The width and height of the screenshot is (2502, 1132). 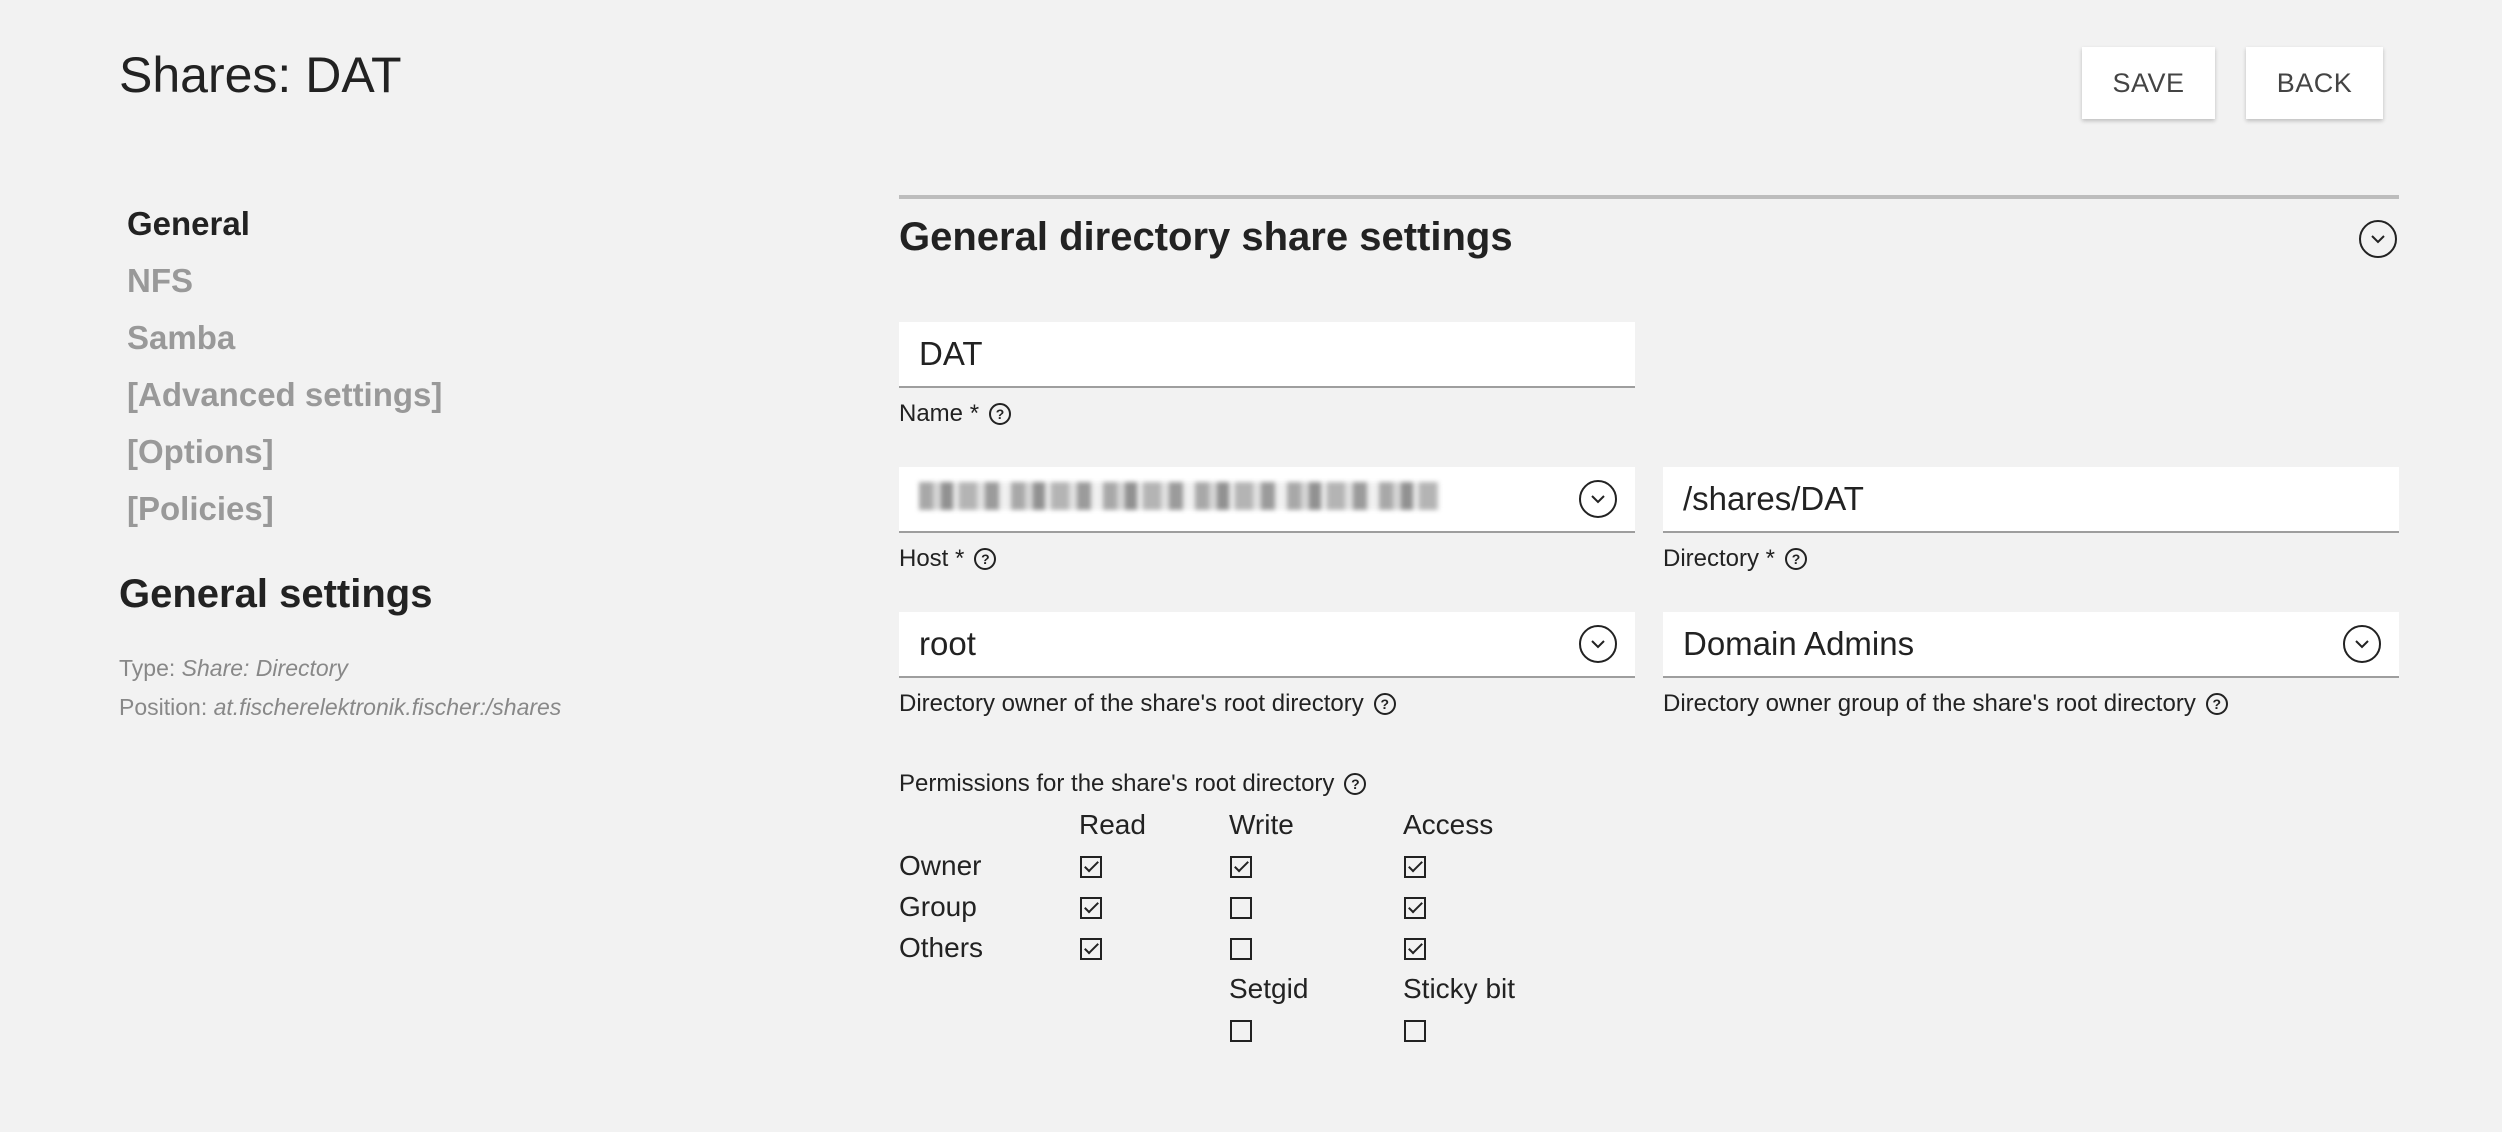 What do you see at coordinates (1415, 949) in the screenshot?
I see `others-access-checkbox` at bounding box center [1415, 949].